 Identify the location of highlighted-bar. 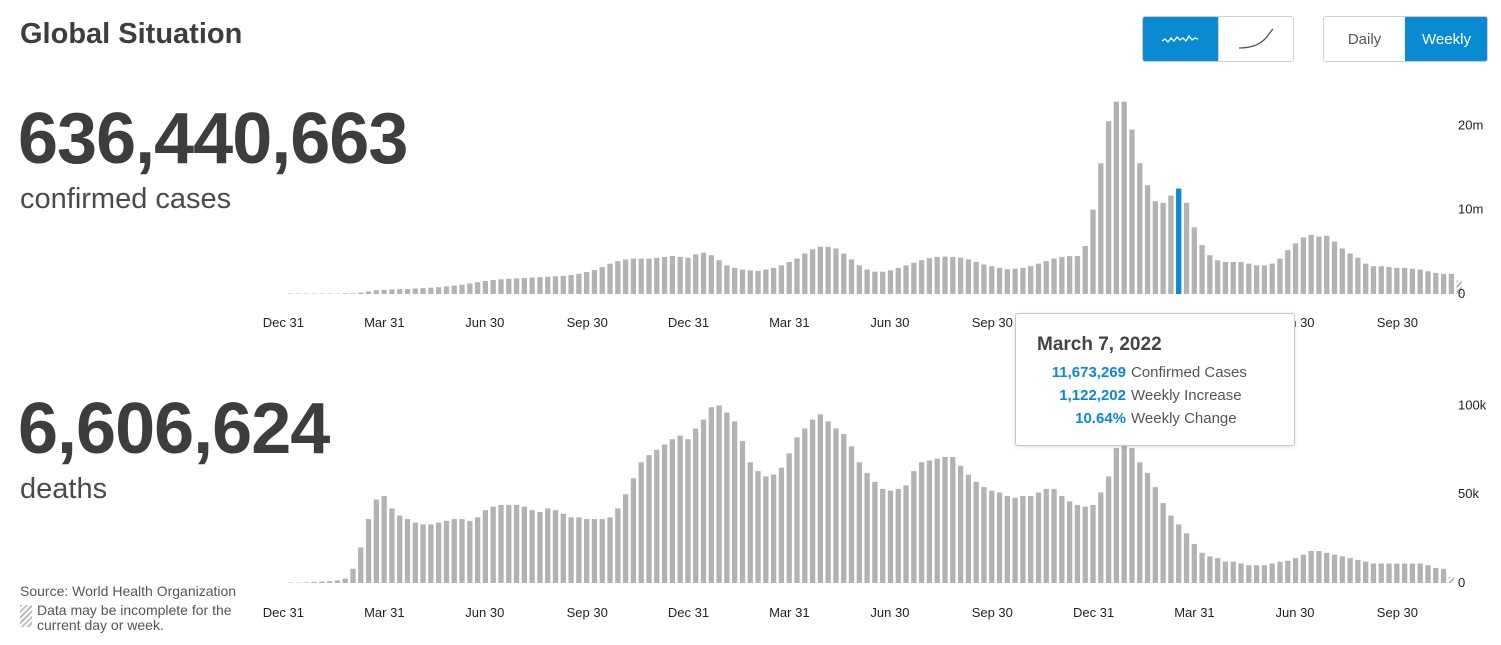
(1179, 241).